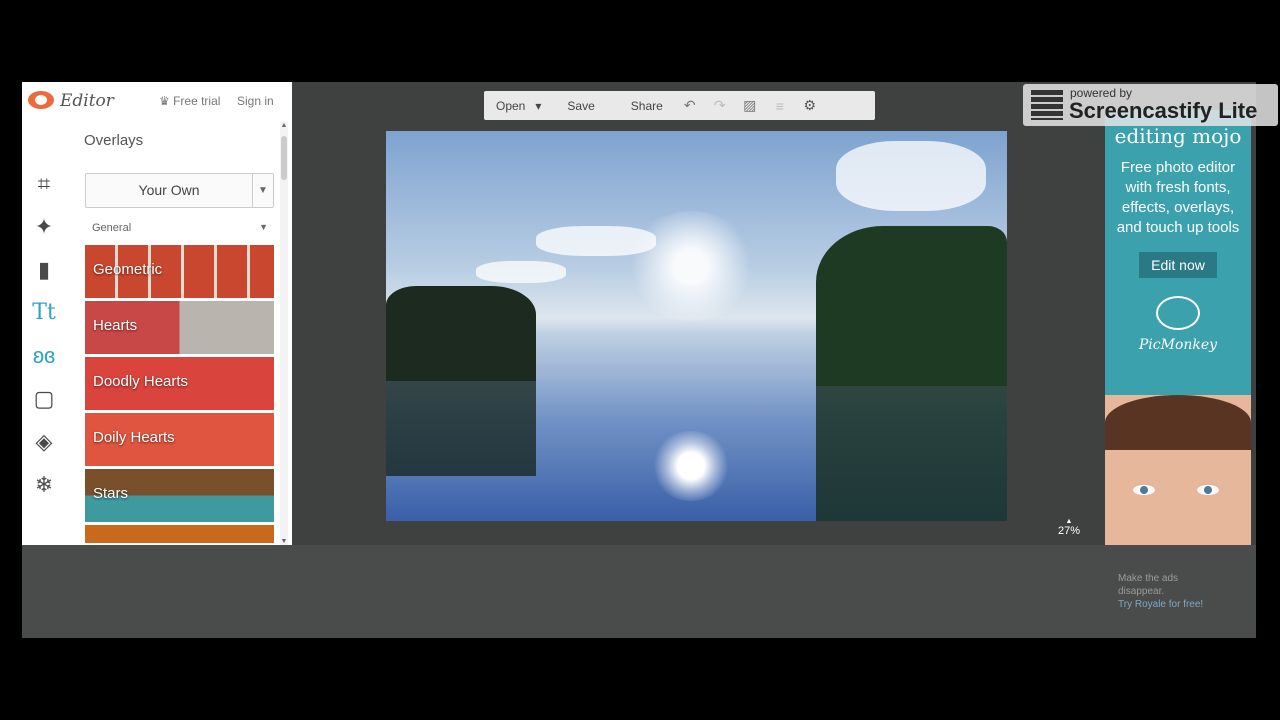 This screenshot has height=720, width=1280. What do you see at coordinates (114, 140) in the screenshot?
I see `panel-title: Overlays` at bounding box center [114, 140].